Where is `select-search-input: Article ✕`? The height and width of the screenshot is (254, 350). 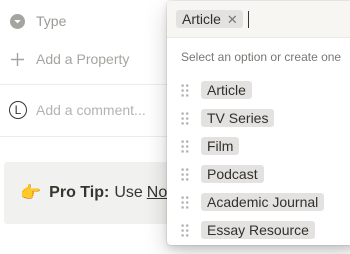 select-search-input: Article ✕ is located at coordinates (258, 19).